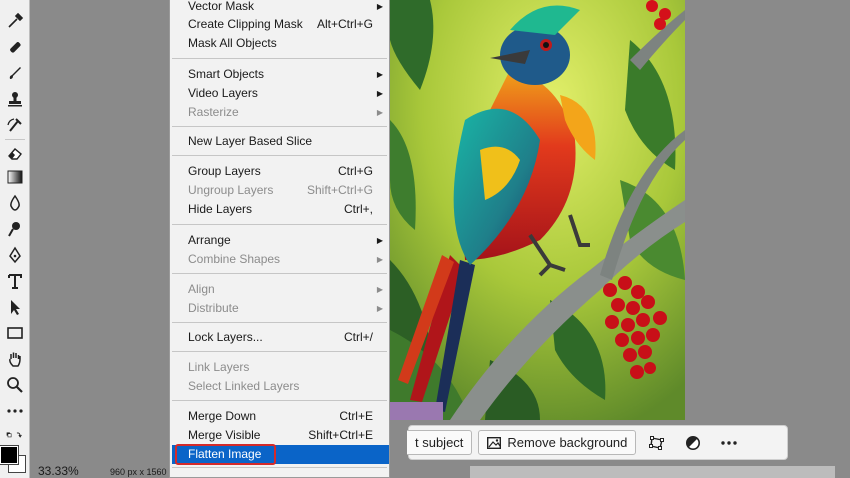 The height and width of the screenshot is (478, 850). What do you see at coordinates (15, 281) in the screenshot?
I see `type-icon` at bounding box center [15, 281].